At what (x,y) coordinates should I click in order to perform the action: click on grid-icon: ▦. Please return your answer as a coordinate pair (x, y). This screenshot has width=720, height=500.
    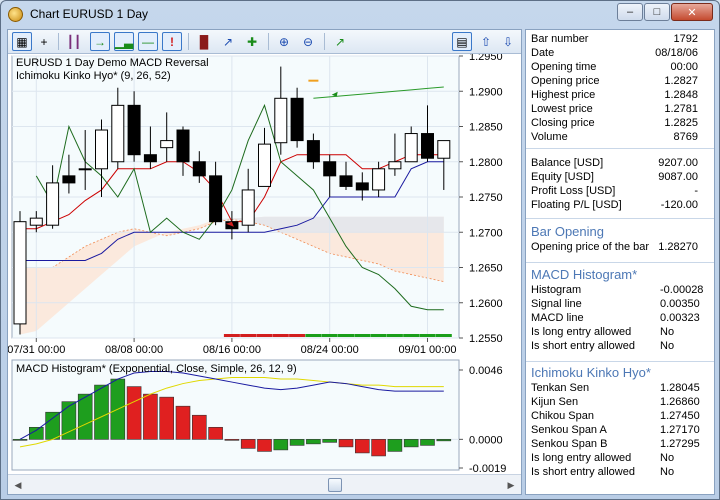
    Looking at the image, I should click on (22, 41).